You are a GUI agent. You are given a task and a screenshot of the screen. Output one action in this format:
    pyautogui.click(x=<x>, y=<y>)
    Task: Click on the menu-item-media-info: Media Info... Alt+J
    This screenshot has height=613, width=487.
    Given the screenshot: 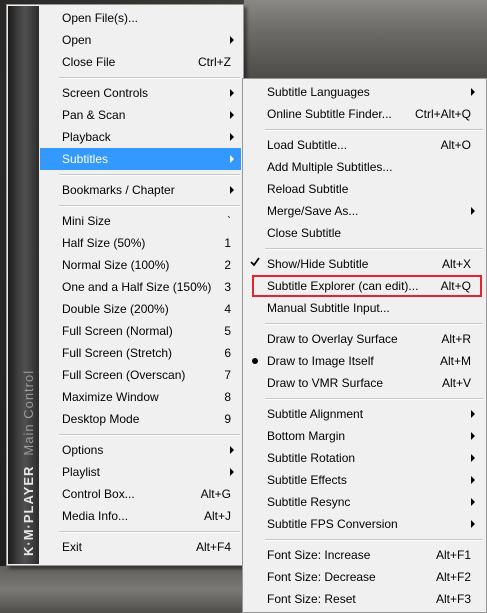 What is the action you would take?
    pyautogui.click(x=140, y=516)
    